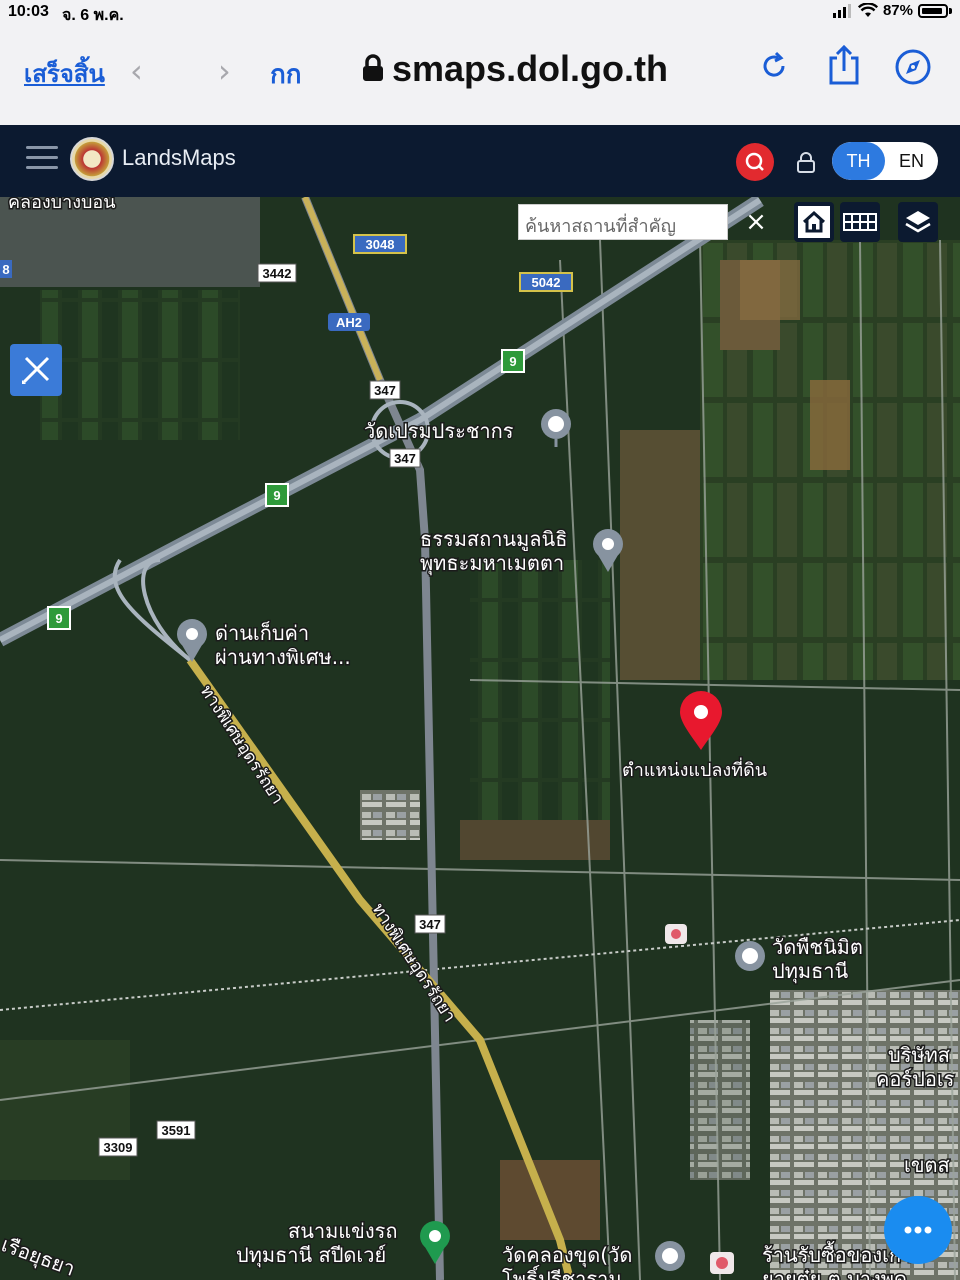 This screenshot has height=1280, width=960. I want to click on label-speedway-1: สนามแข่งรถ, so click(342, 1231).